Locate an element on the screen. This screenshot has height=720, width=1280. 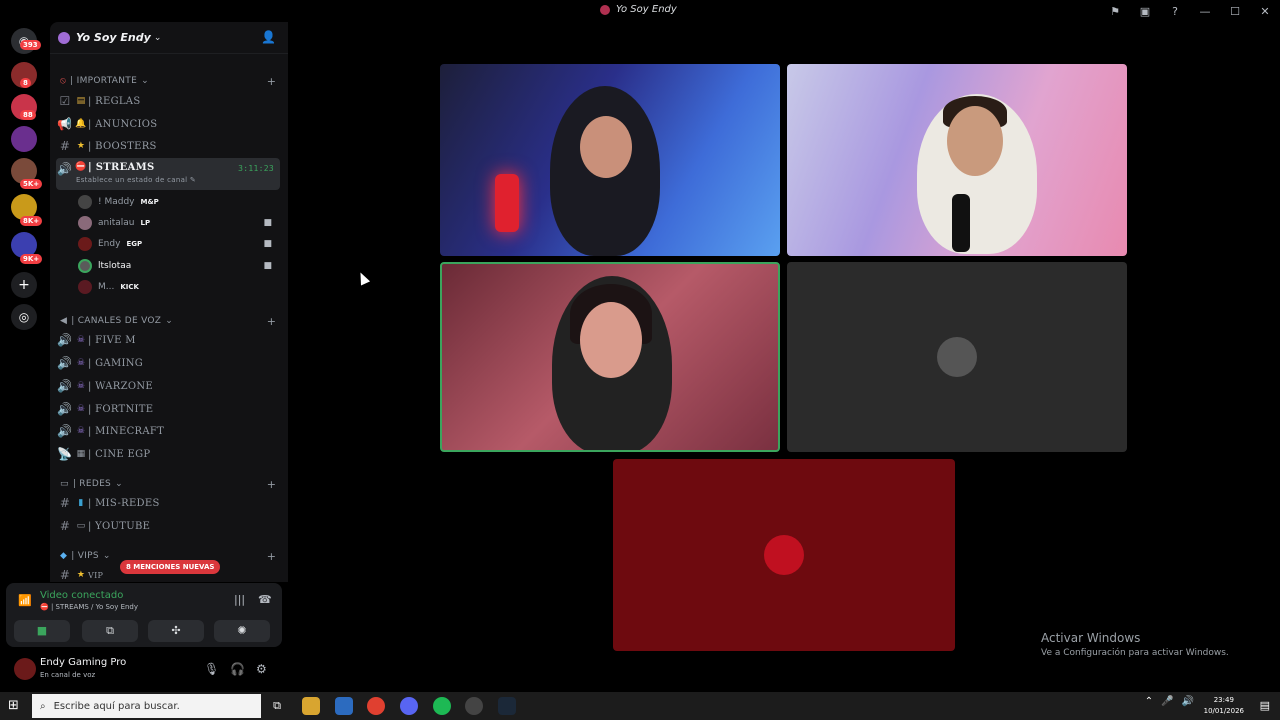
category-label: | VIPS is located at coordinates (85, 556).